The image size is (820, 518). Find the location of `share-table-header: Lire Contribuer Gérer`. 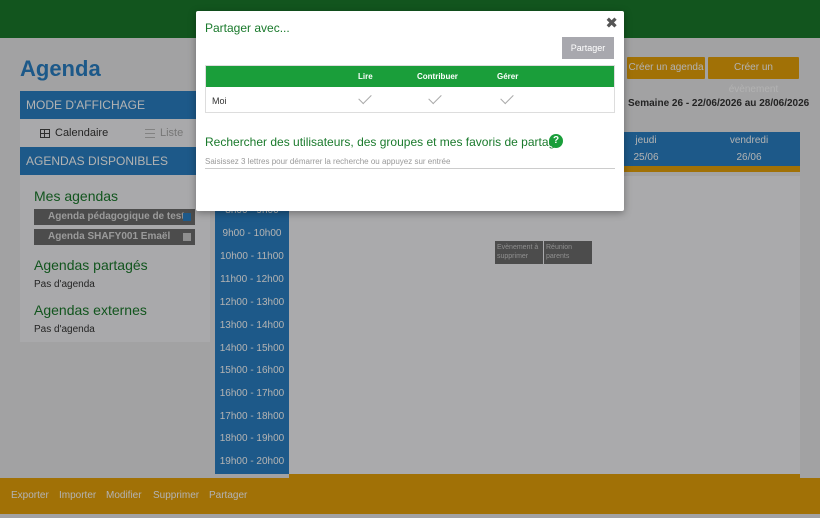

share-table-header: Lire Contribuer Gérer is located at coordinates (410, 76).